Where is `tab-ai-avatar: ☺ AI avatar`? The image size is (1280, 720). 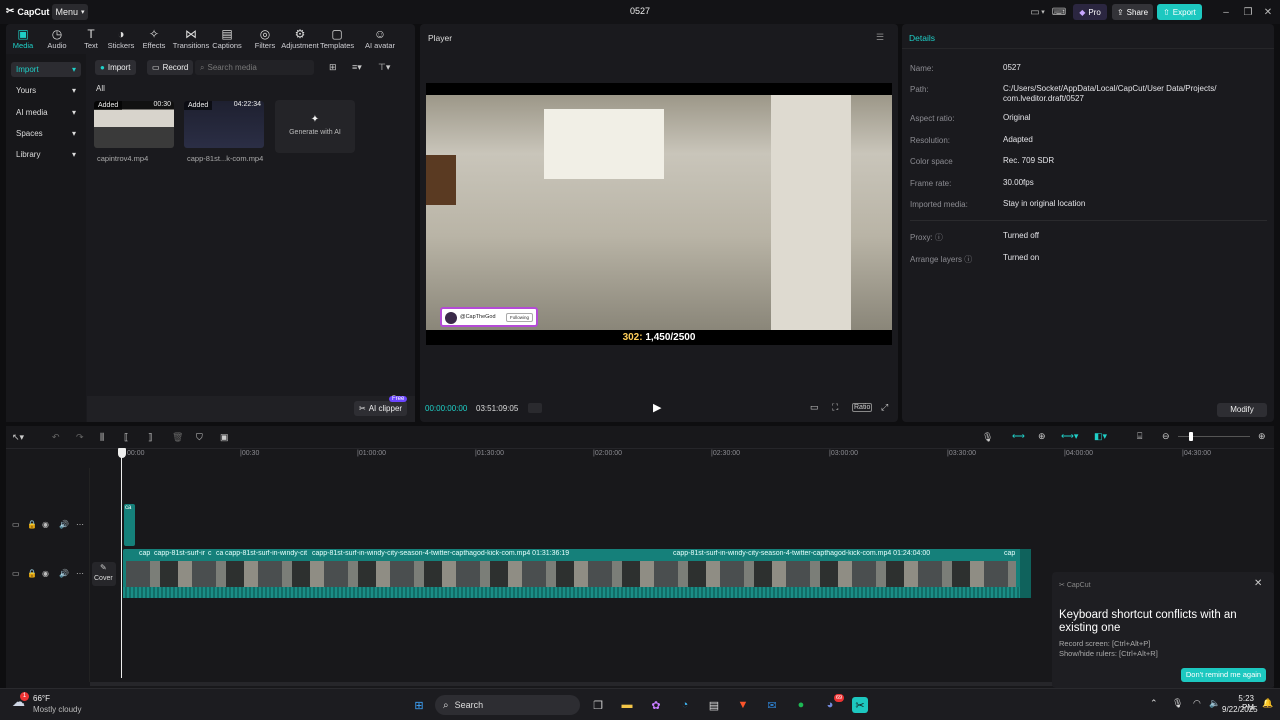
tab-ai-avatar: ☺ AI avatar is located at coordinates (380, 38).